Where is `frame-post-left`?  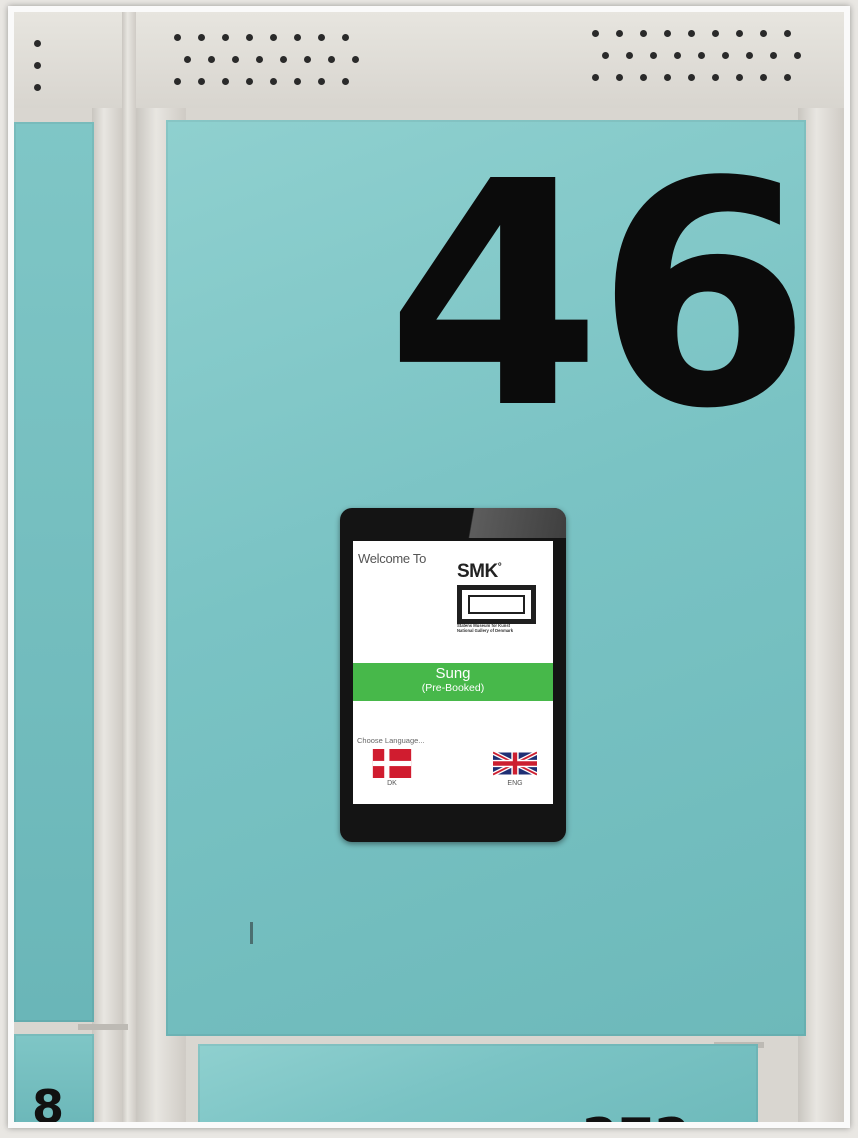 frame-post-left is located at coordinates (107, 615).